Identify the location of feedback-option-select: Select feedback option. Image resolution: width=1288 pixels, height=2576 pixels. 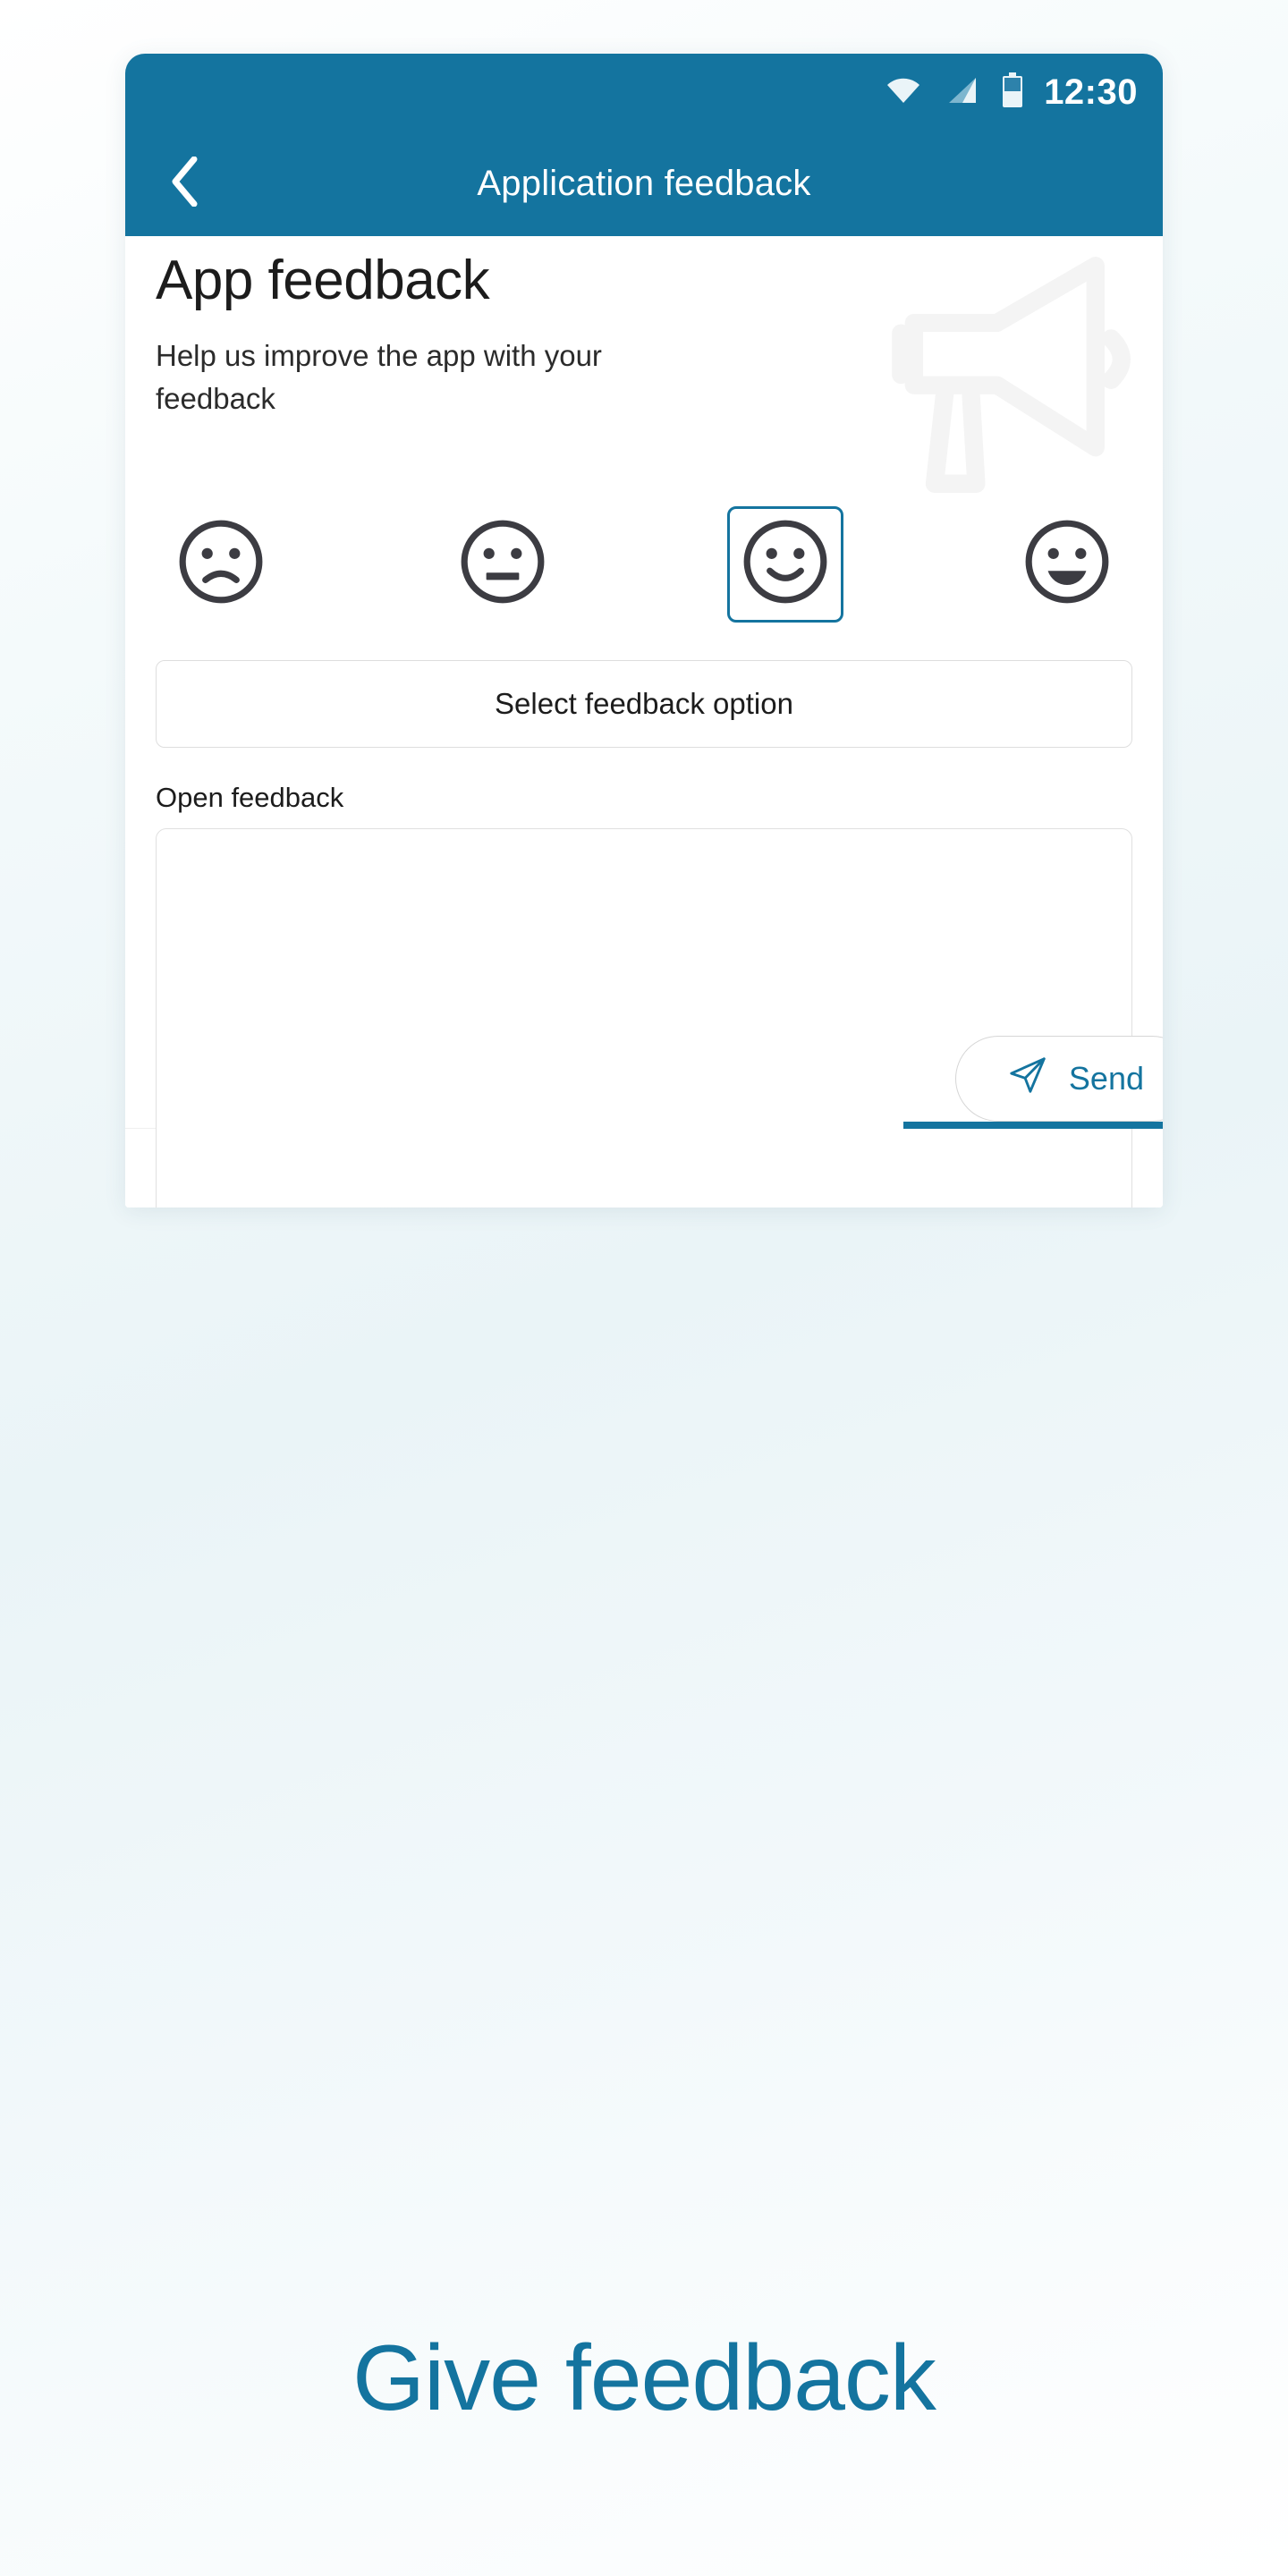
(644, 703).